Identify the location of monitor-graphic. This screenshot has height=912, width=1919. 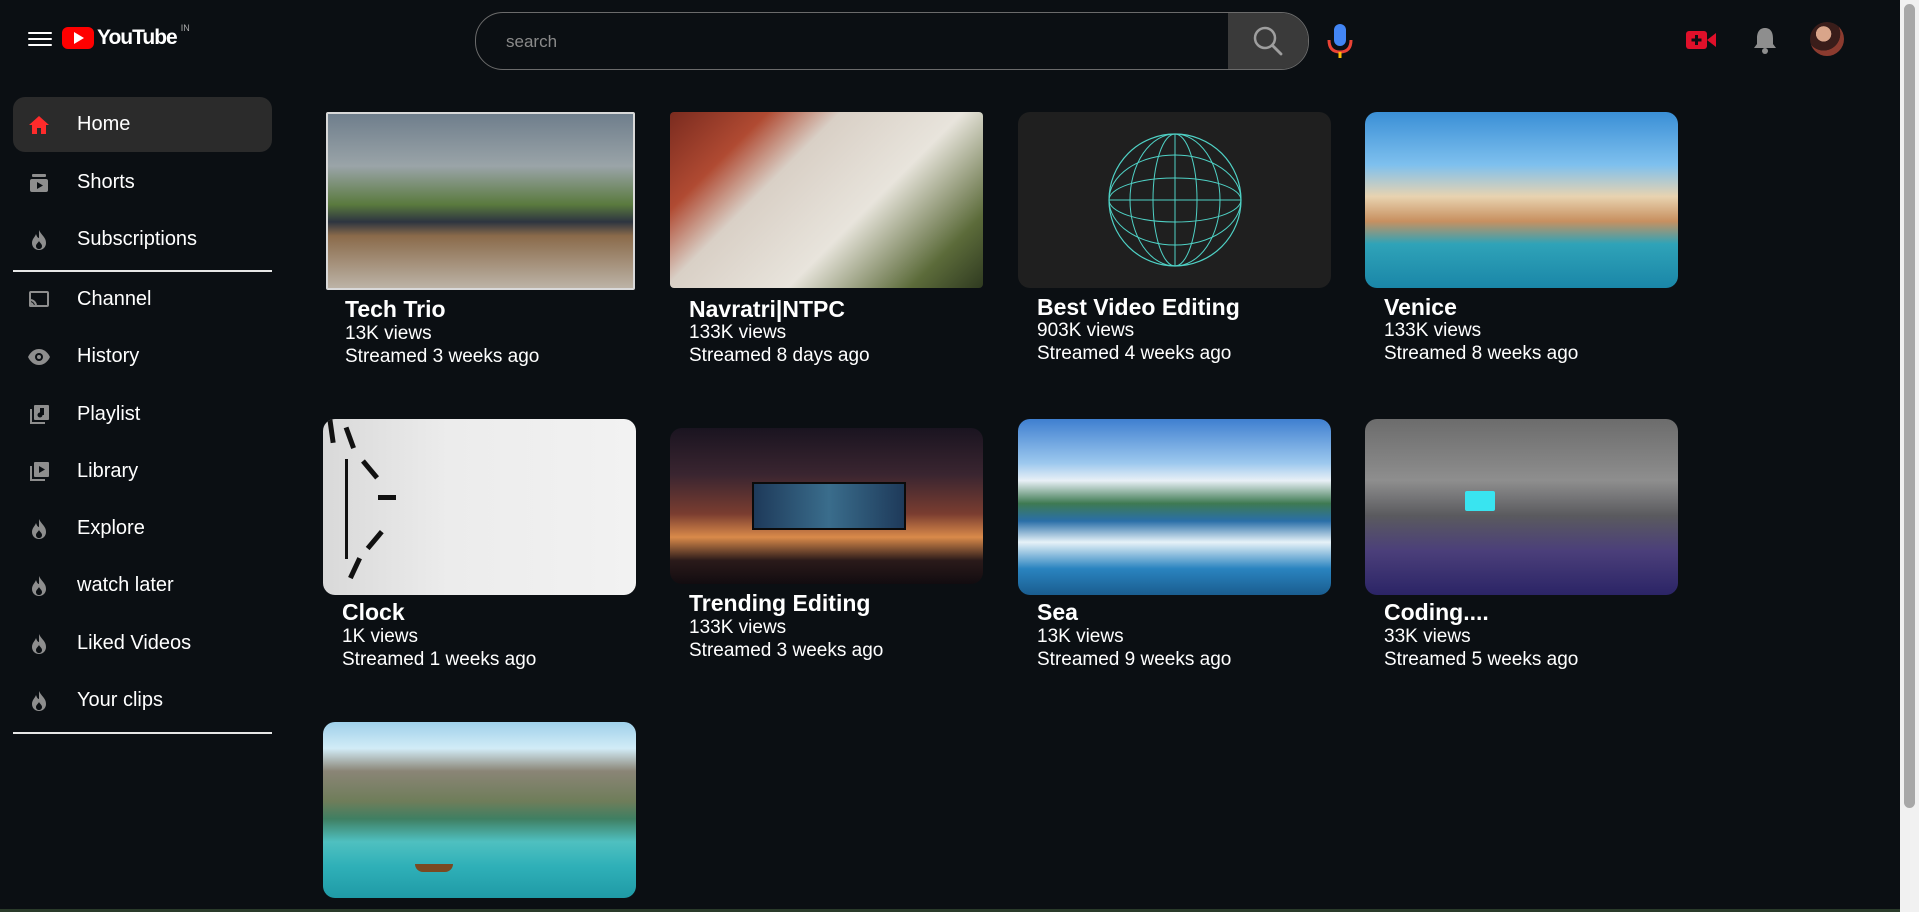
(829, 506).